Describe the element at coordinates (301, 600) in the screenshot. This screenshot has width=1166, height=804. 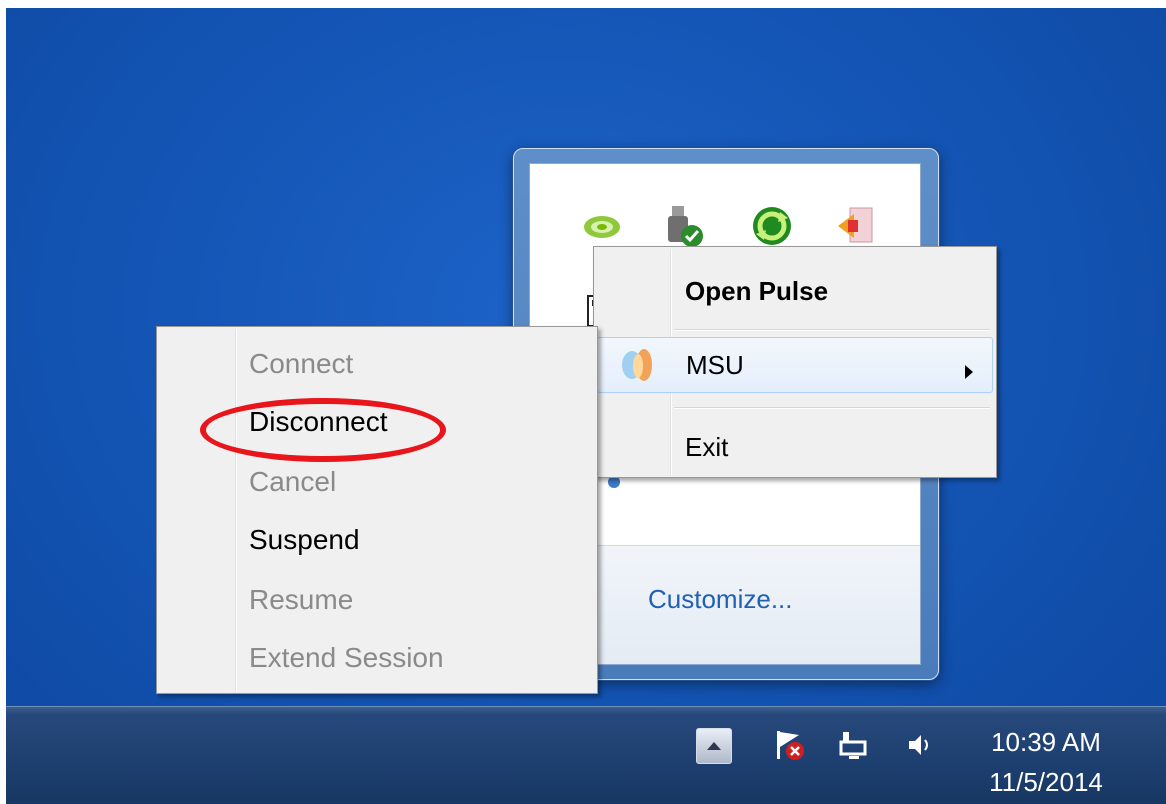
I see `submenu-item-resume: Resume` at that location.